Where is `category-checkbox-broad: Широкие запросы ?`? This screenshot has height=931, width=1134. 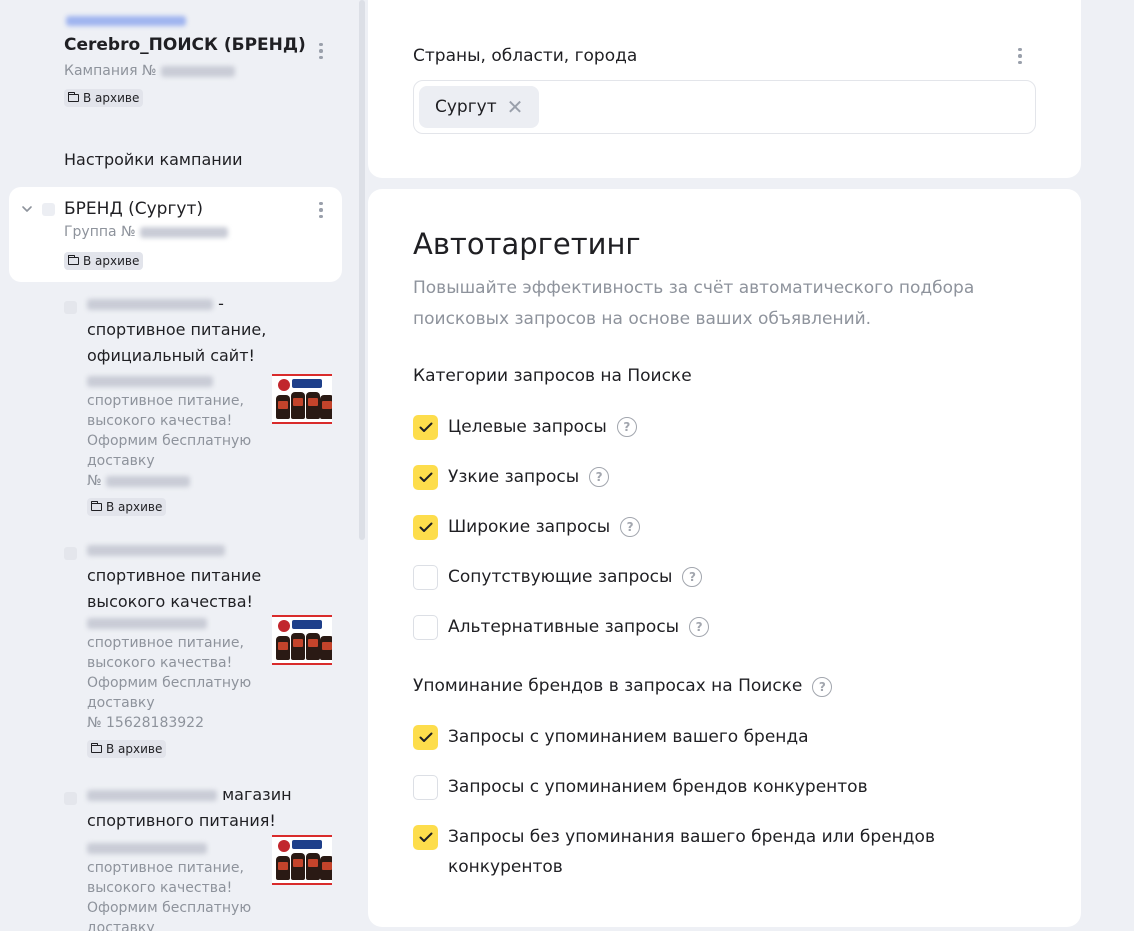 category-checkbox-broad: Широкие запросы ? is located at coordinates (527, 527).